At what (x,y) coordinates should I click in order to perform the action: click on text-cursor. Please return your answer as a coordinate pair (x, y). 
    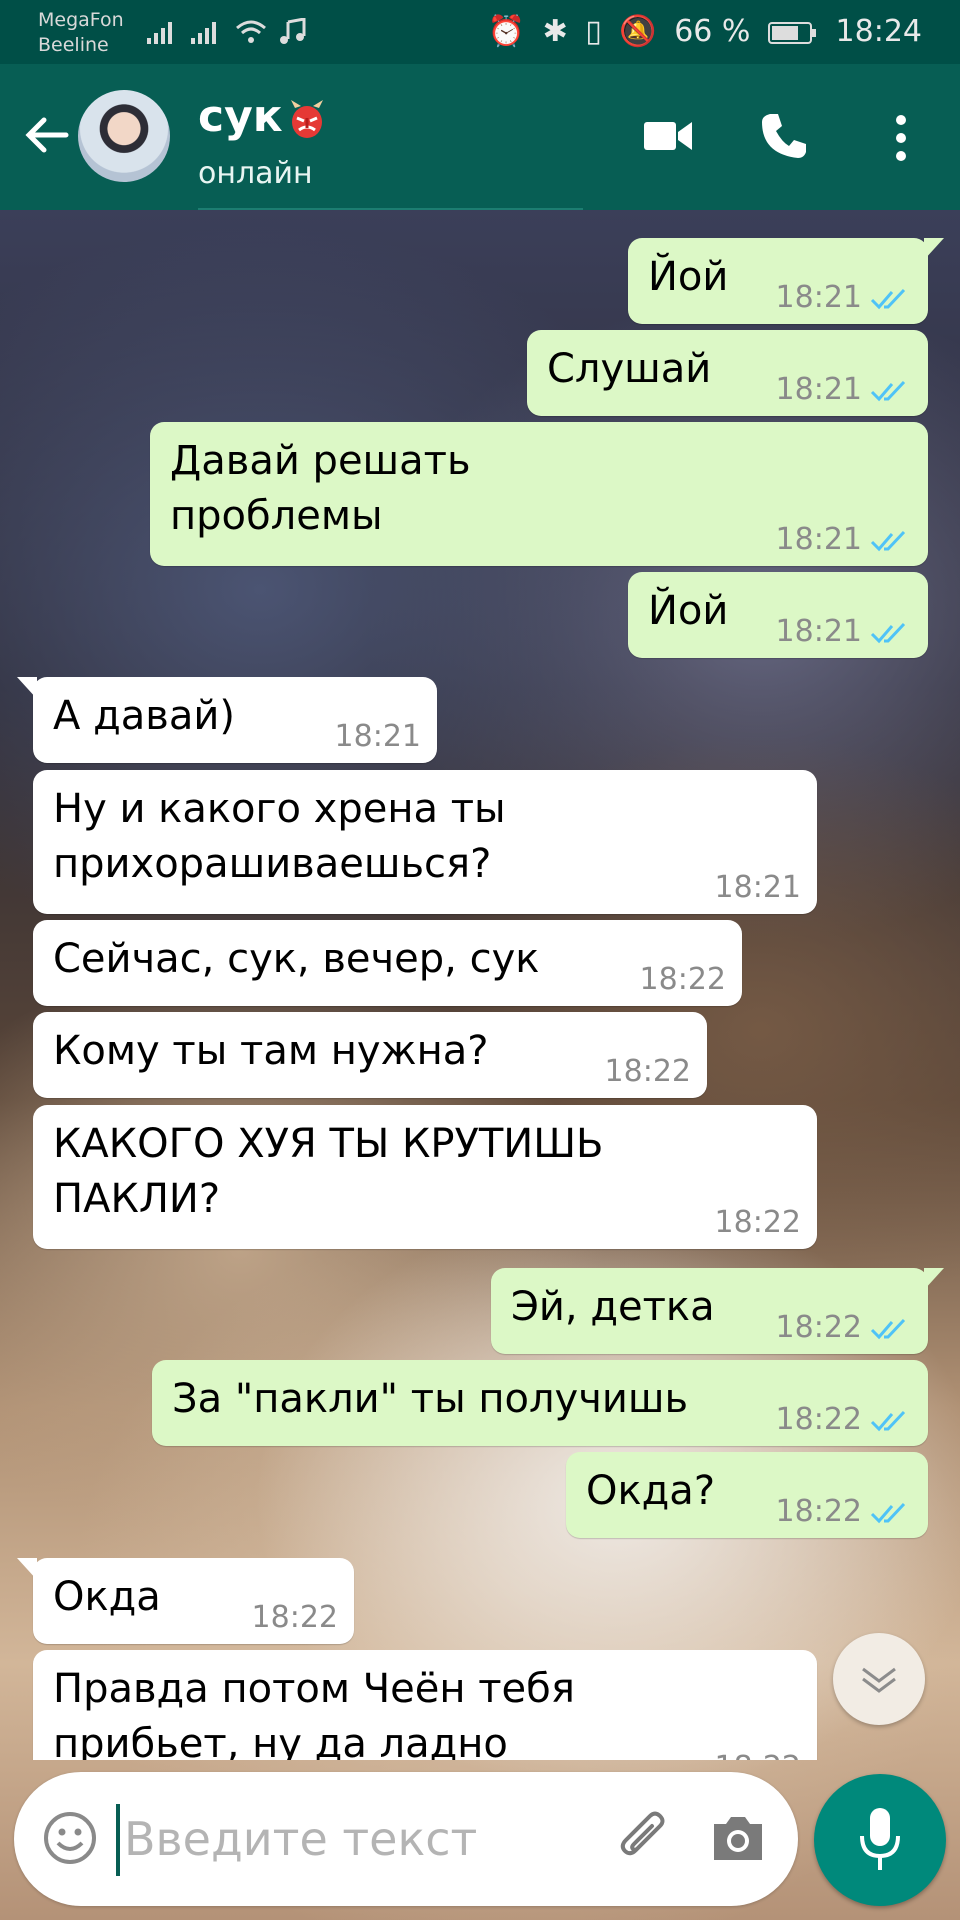
    Looking at the image, I should click on (118, 1840).